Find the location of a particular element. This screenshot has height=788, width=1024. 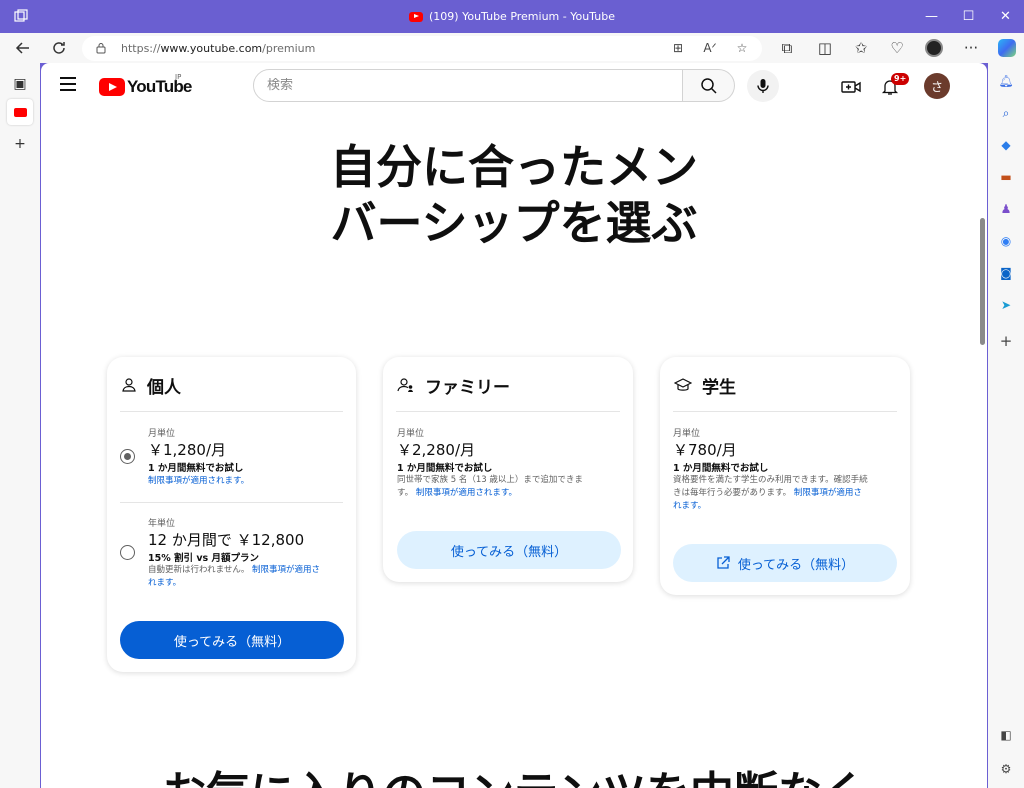

window-title: (109) YouTube Premium - YouTube is located at coordinates (512, 16).